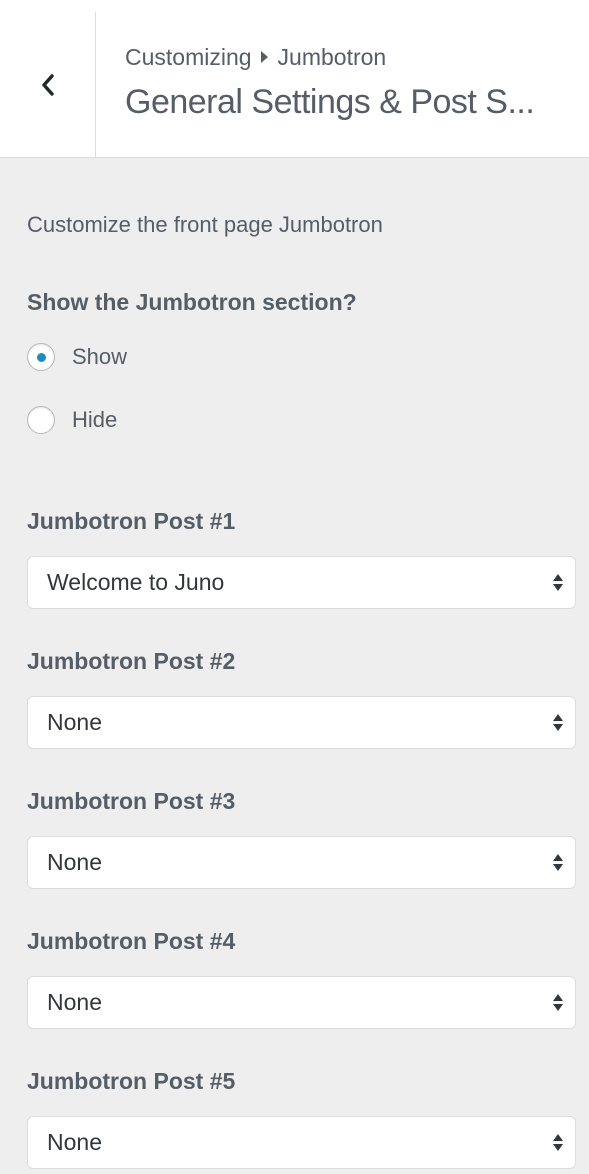 The width and height of the screenshot is (589, 1174). I want to click on post-5-label: Jumbotron Post #5, so click(131, 1081).